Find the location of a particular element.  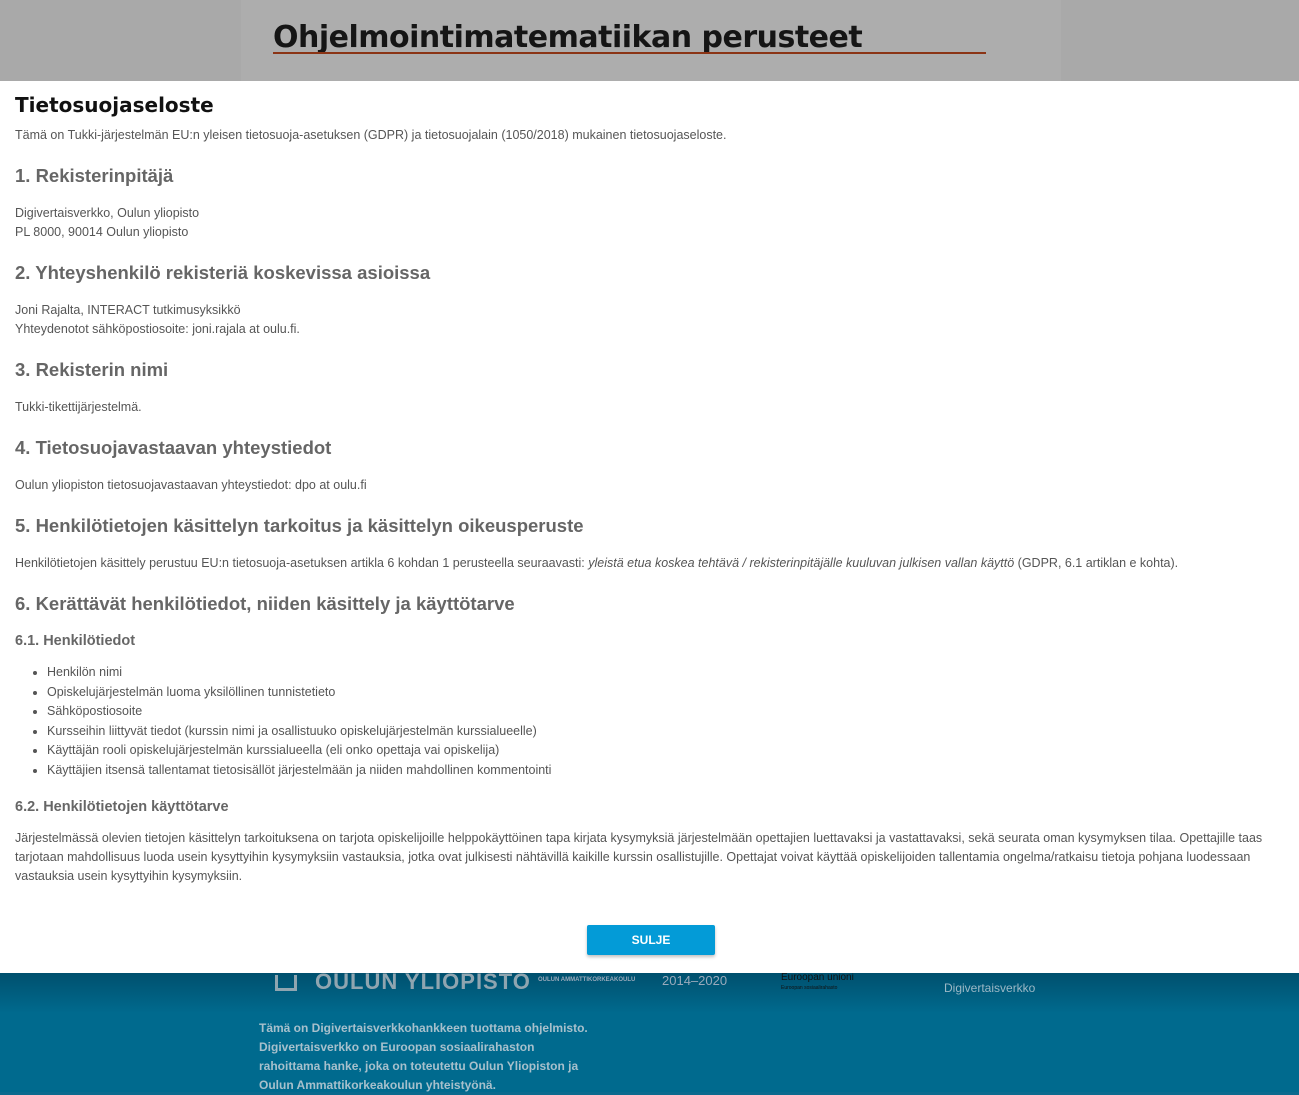

text-part: (GDPR, 6.1 artiklan e kohta). is located at coordinates (1096, 563).